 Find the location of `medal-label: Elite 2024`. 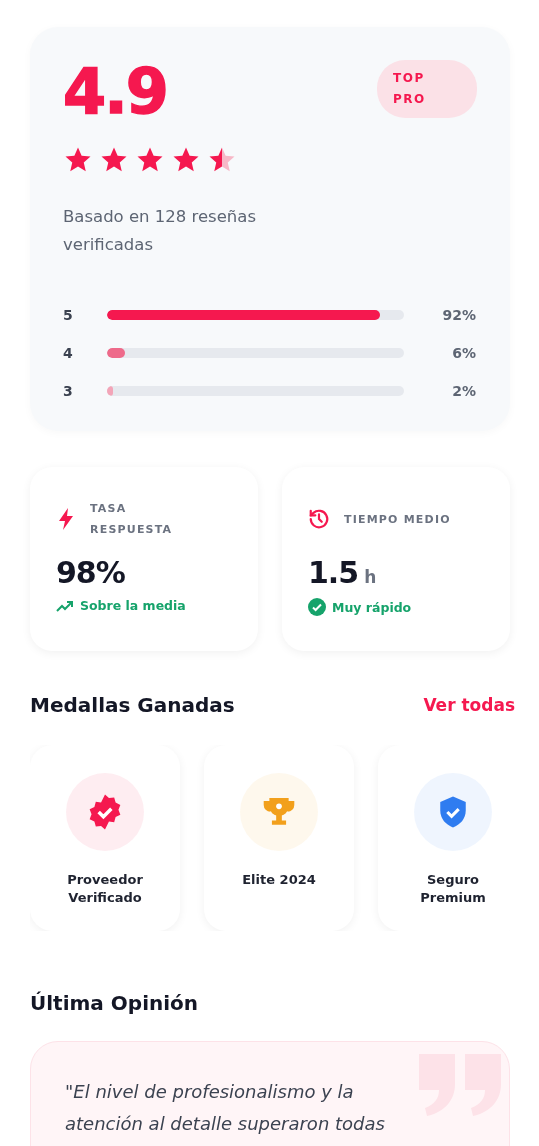

medal-label: Elite 2024 is located at coordinates (279, 880).